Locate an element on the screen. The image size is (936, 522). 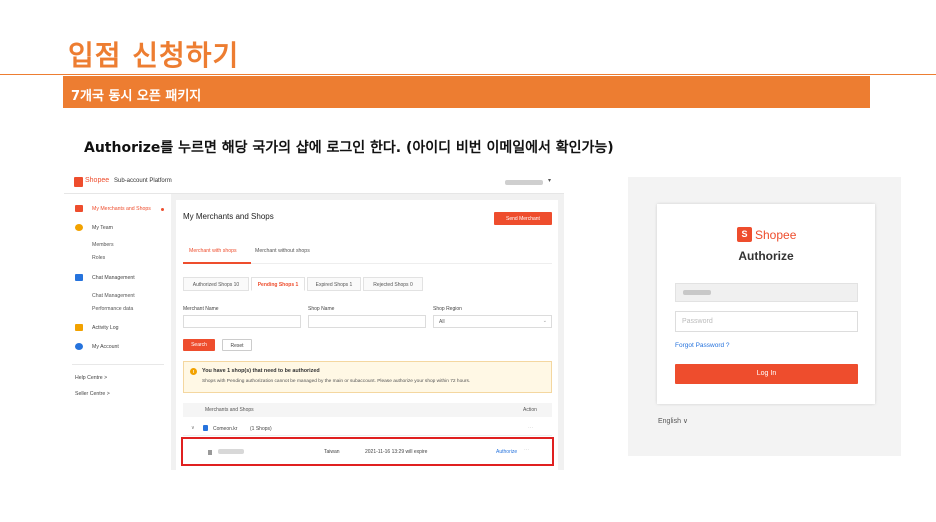
log-icon is located at coordinates (79, 327).